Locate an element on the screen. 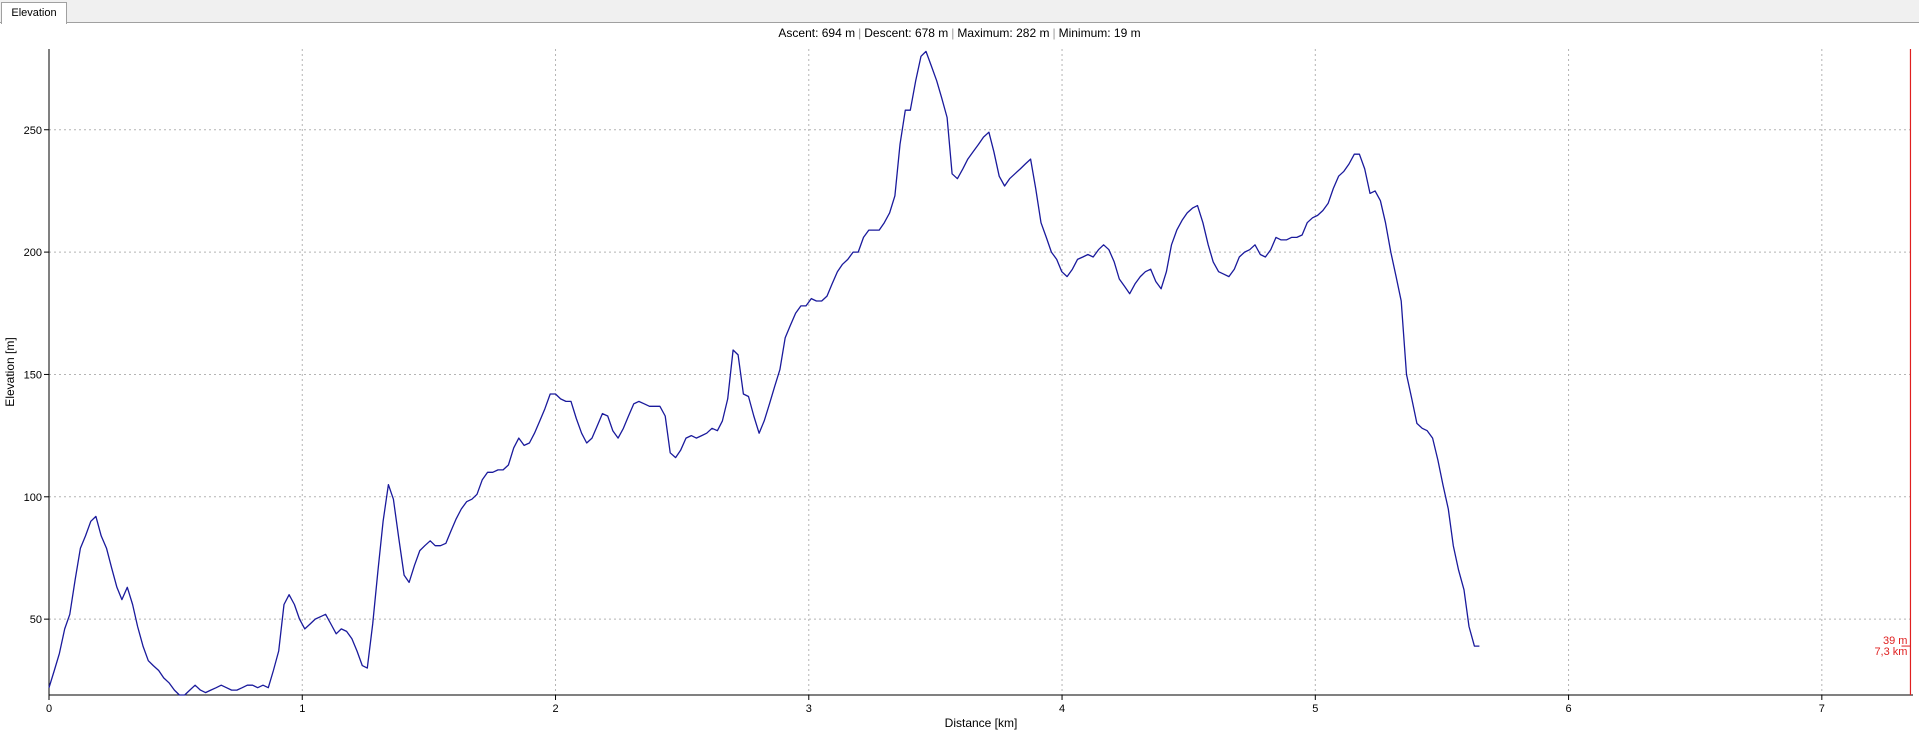  x-tick-label: 2 is located at coordinates (555, 709).